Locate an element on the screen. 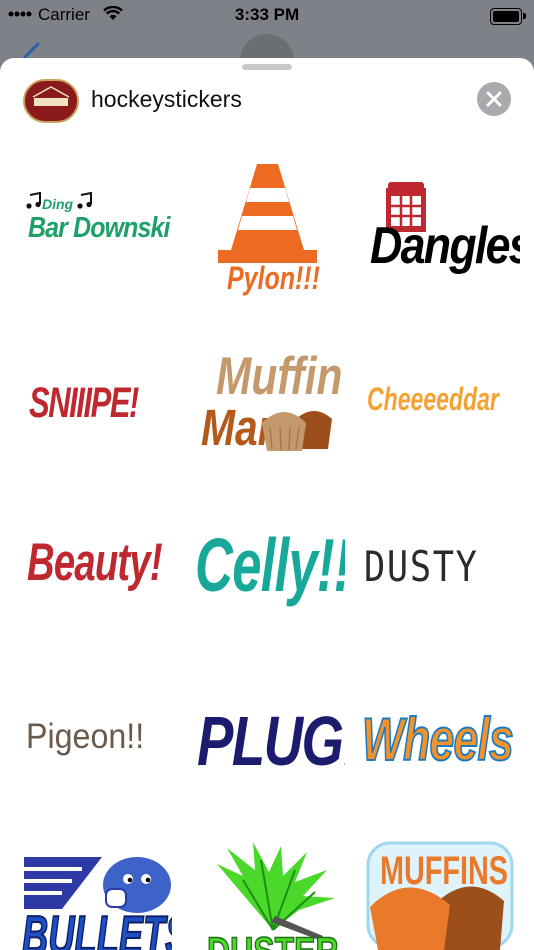 This screenshot has height=950, width=534. pylon-label: Pylon!!! is located at coordinates (273, 278).